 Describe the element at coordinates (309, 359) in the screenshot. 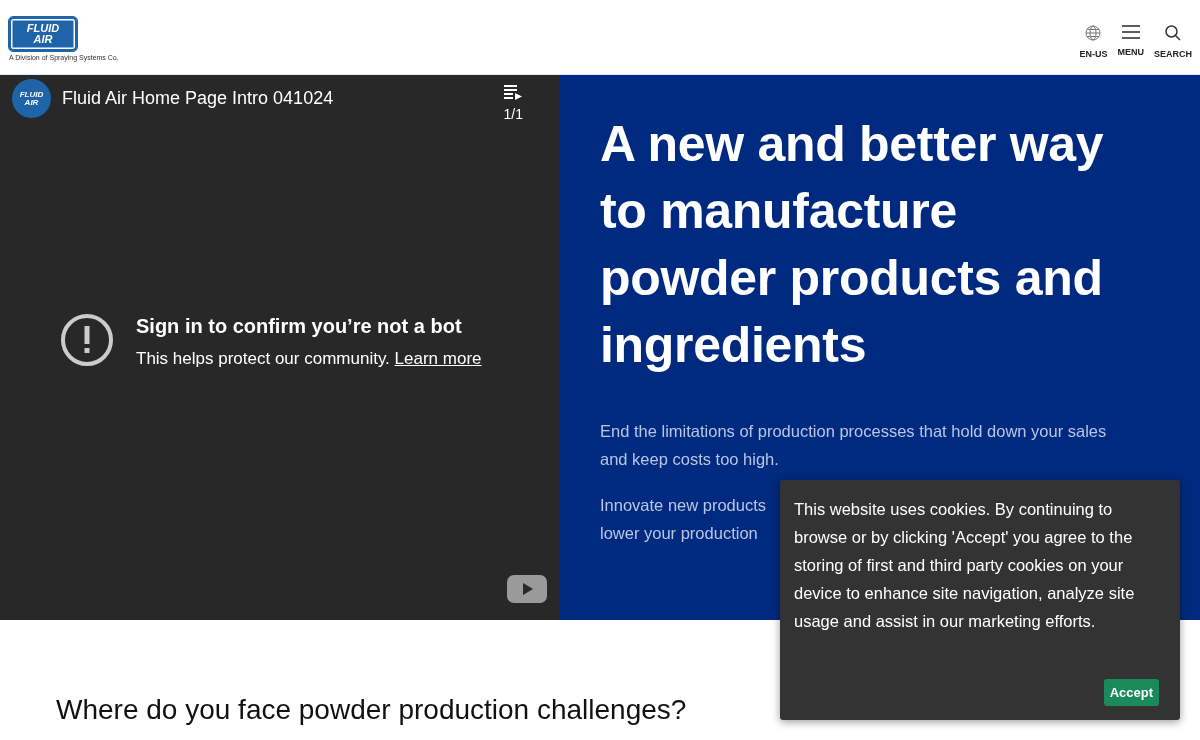

I see `message-text: This helps protect our community. Learn more` at that location.